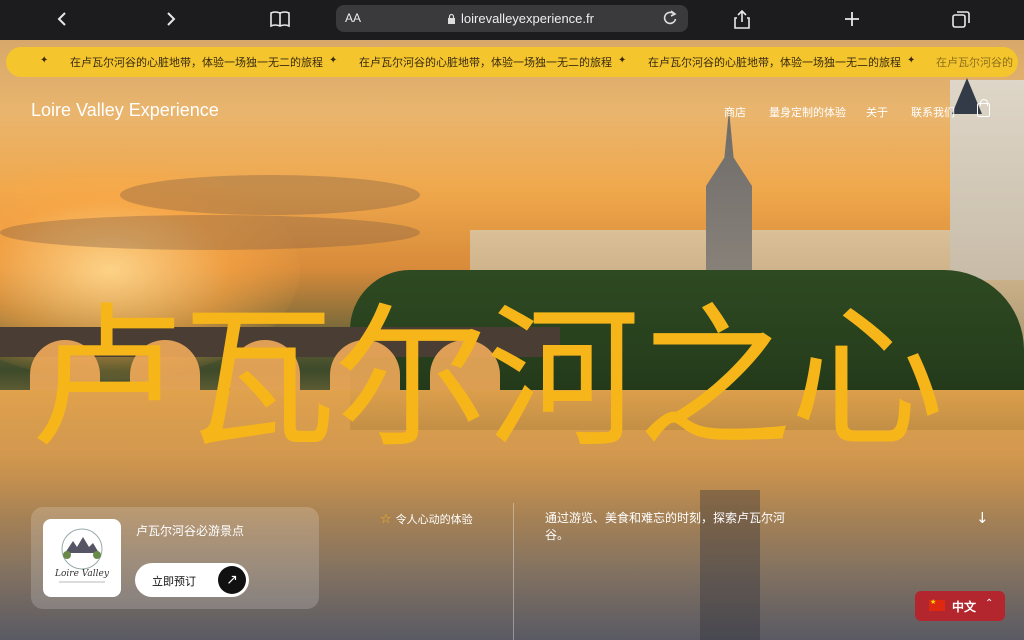 Image resolution: width=1024 pixels, height=640 pixels. Describe the element at coordinates (982, 518) in the screenshot. I see `arrow-down-icon: ↓` at that location.